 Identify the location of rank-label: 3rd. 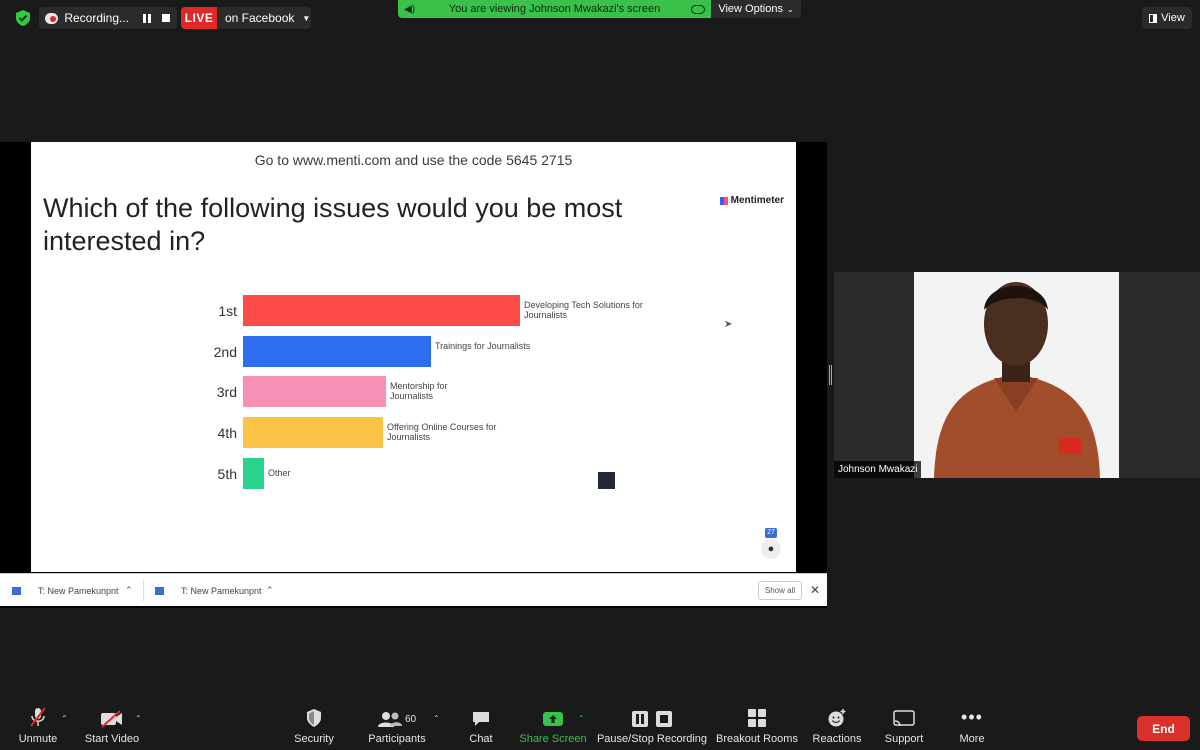
(226, 392).